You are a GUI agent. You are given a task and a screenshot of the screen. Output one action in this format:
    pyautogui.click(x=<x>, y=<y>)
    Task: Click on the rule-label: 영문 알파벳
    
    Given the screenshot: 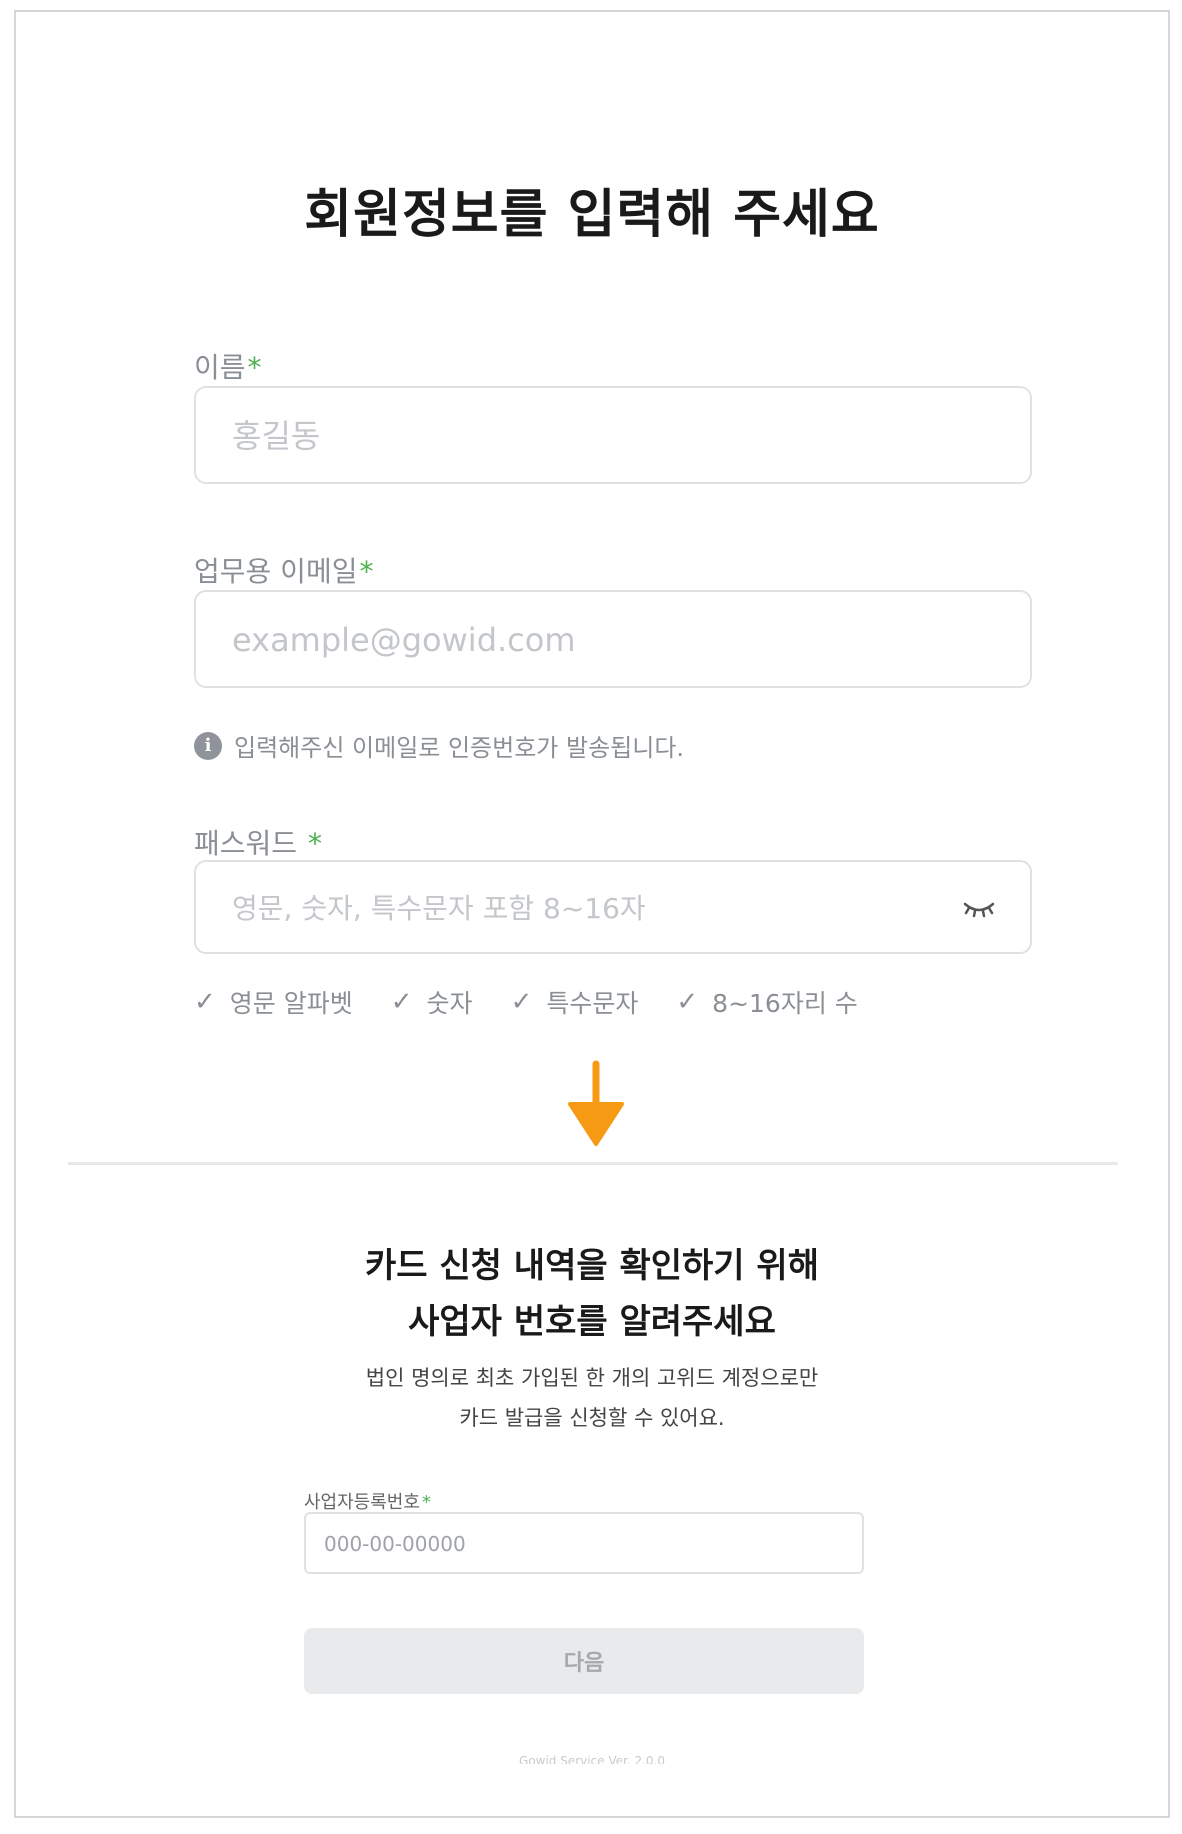 What is the action you would take?
    pyautogui.click(x=291, y=1003)
    